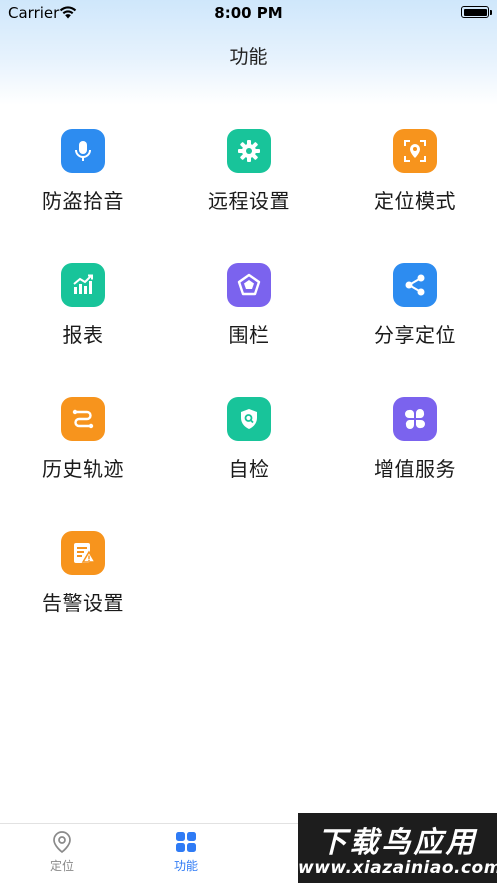 This screenshot has width=497, height=884. What do you see at coordinates (83, 335) in the screenshot?
I see `function-label: 报表` at bounding box center [83, 335].